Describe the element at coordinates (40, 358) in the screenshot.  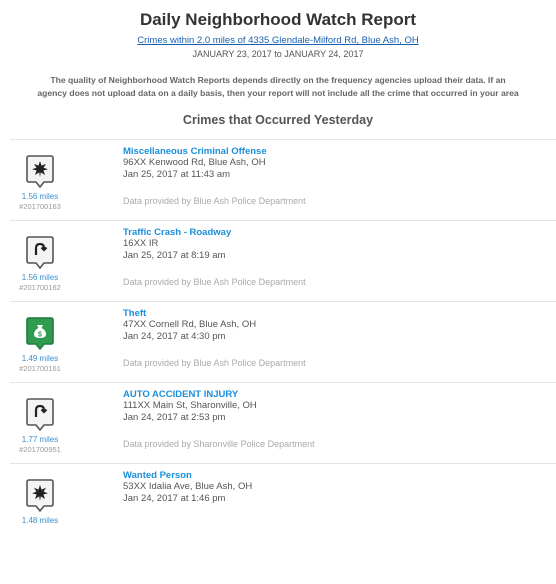
I see `distance-label: 1.49 miles` at that location.